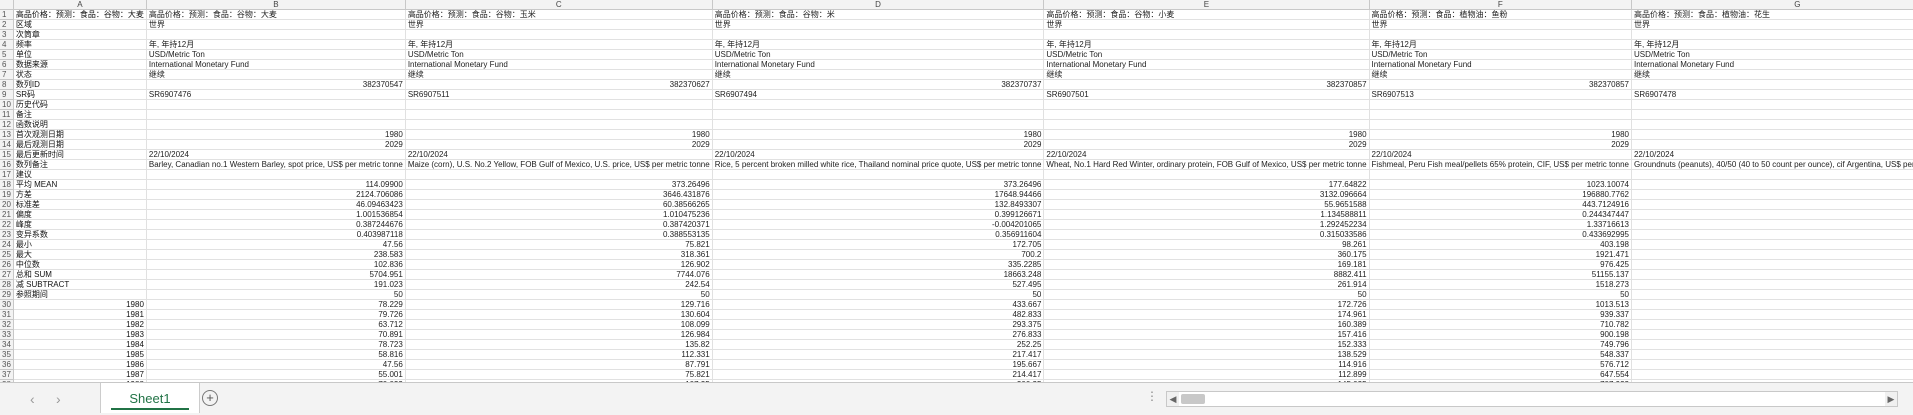 Image resolution: width=1913 pixels, height=415 pixels. What do you see at coordinates (1500, 364) in the screenshot?
I see `table-cell: 576.712` at bounding box center [1500, 364].